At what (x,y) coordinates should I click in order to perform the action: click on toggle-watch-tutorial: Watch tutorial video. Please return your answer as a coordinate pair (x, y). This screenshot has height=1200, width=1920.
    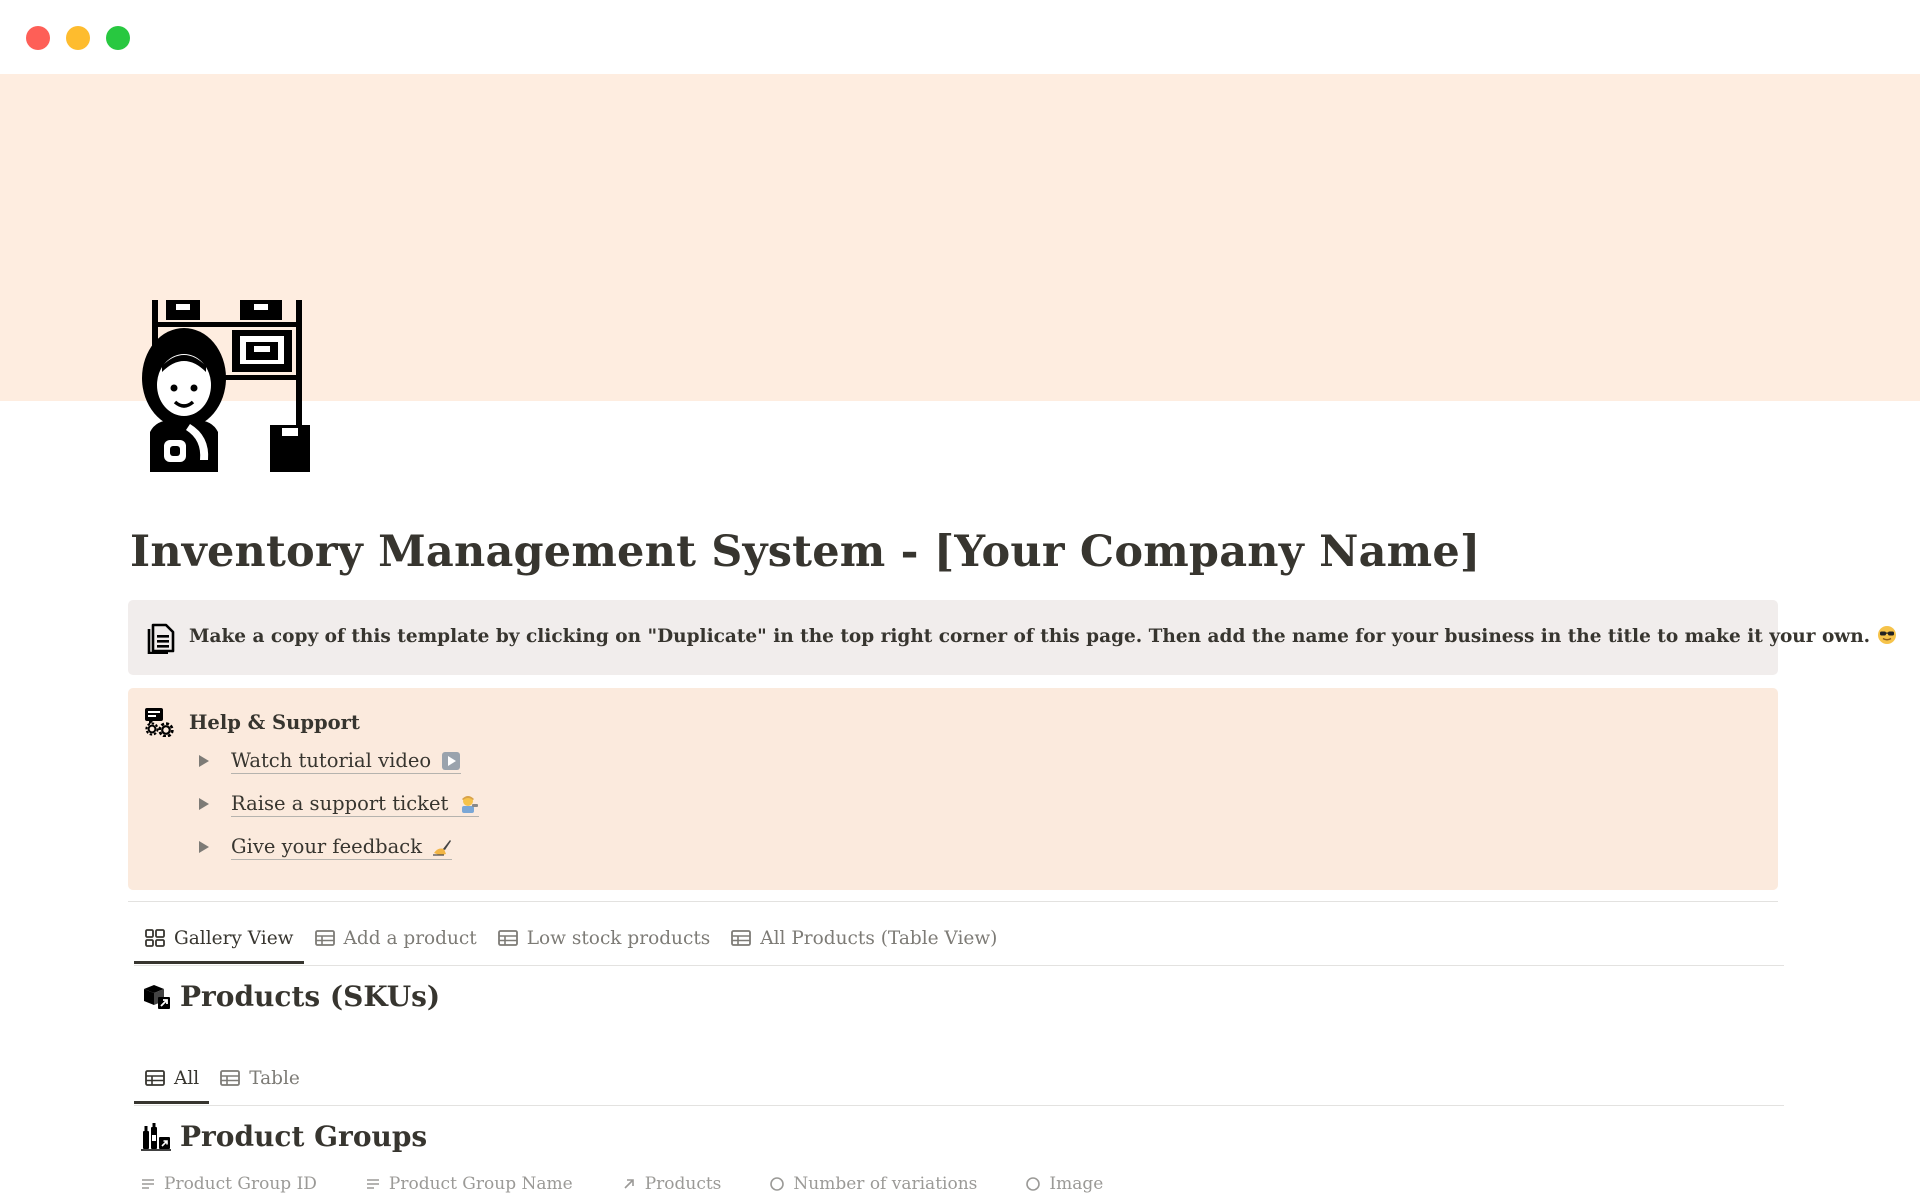
    Looking at the image, I should click on (329, 761).